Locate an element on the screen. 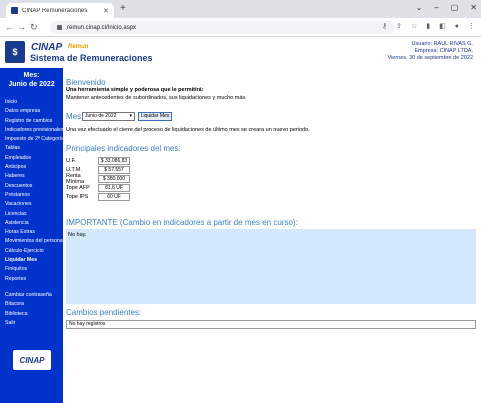 The image size is (481, 403). profile-icon: ● is located at coordinates (457, 27).